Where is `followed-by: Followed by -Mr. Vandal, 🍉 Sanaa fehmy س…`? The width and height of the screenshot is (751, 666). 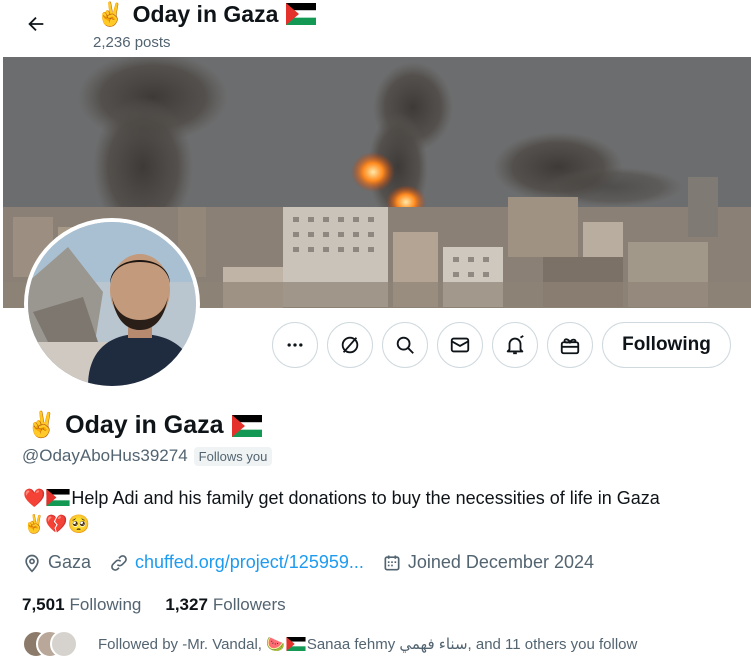 followed-by: Followed by -Mr. Vandal, 🍉 Sanaa fehmy س… is located at coordinates (329, 644).